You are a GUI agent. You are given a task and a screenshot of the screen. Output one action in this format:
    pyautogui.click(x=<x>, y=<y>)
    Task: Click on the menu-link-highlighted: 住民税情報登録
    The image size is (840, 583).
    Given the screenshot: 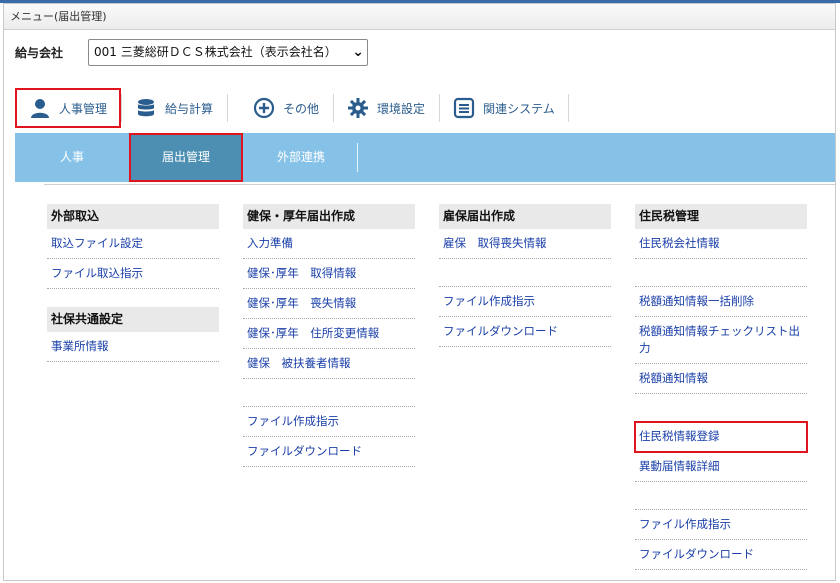 What is the action you would take?
    pyautogui.click(x=721, y=437)
    